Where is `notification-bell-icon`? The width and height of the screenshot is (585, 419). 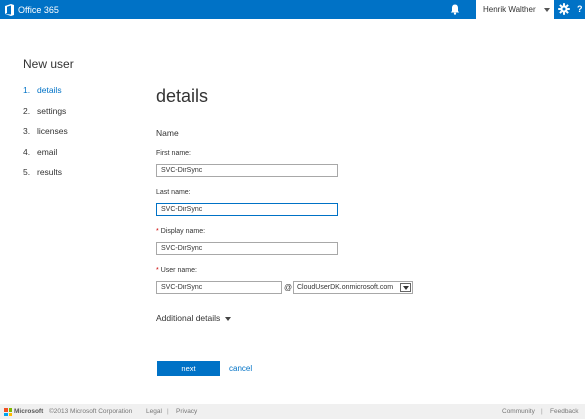
notification-bell-icon is located at coordinates (455, 9).